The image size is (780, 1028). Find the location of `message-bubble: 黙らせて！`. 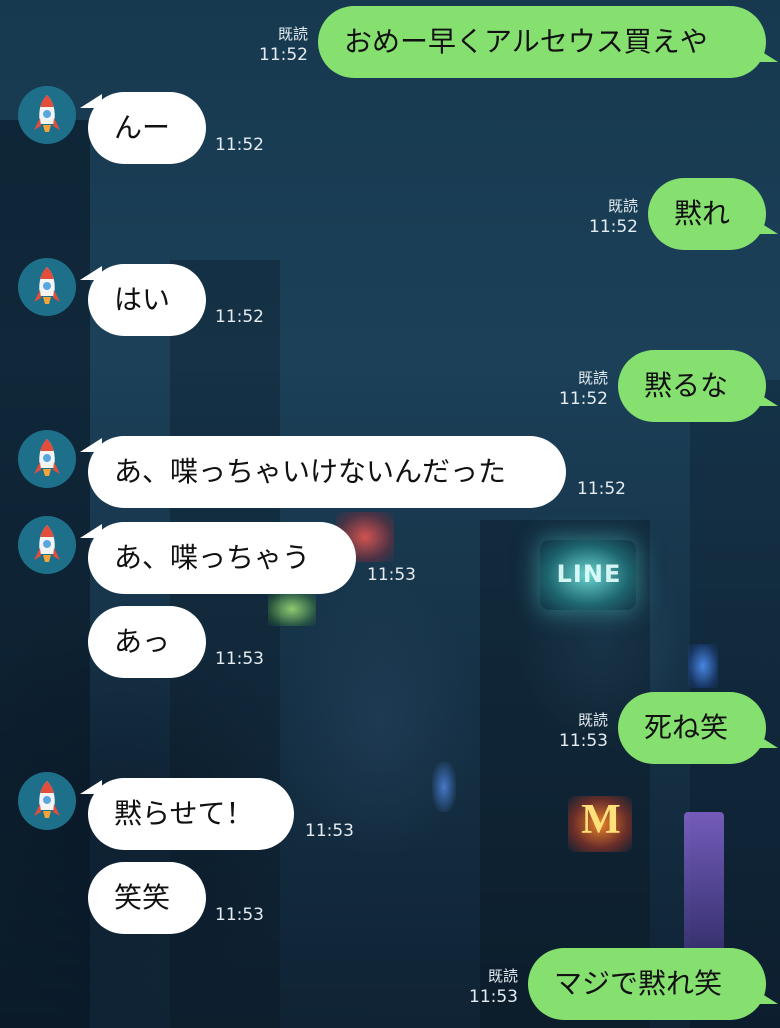

message-bubble: 黙らせて！ is located at coordinates (191, 814).